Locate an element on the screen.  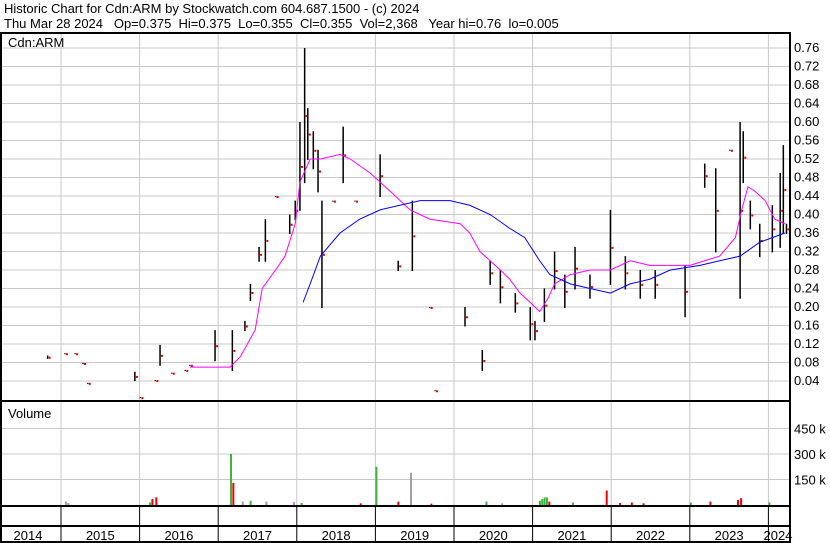
price-tick-label: 0.32 is located at coordinates (806, 251).